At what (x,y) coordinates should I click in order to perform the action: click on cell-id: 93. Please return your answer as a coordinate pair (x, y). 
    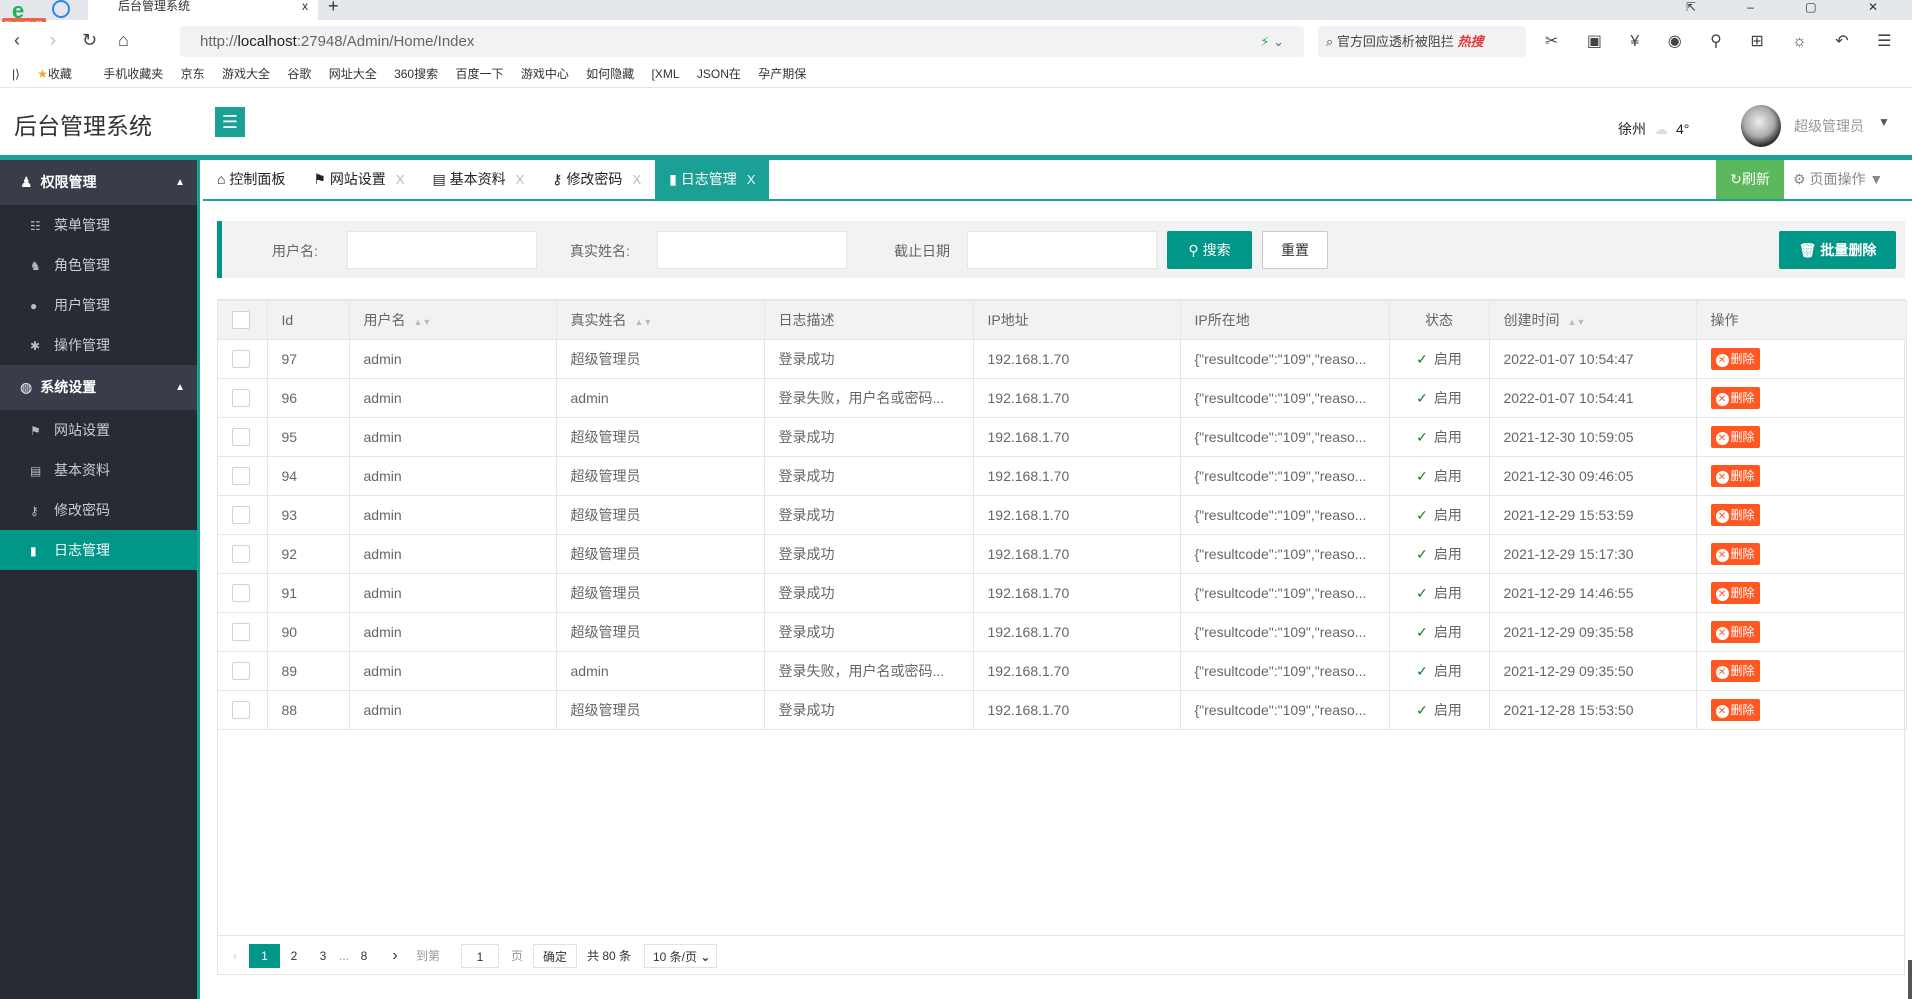
    Looking at the image, I should click on (308, 515).